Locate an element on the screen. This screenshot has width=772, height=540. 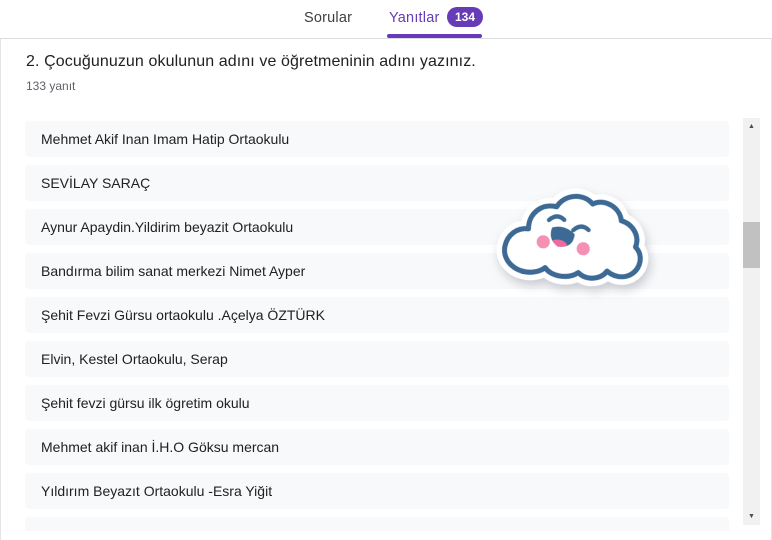
answer-row: Elvin, Kestel Ortaokulu, Serap is located at coordinates (377, 359).